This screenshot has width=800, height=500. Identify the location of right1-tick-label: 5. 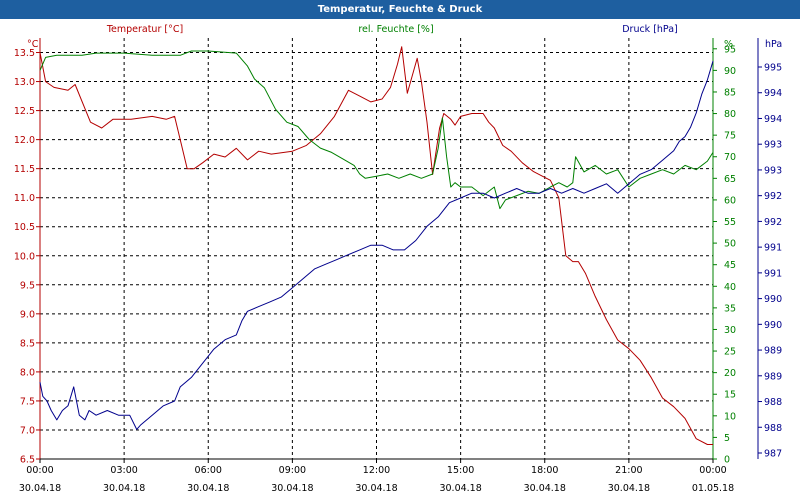
(727, 438).